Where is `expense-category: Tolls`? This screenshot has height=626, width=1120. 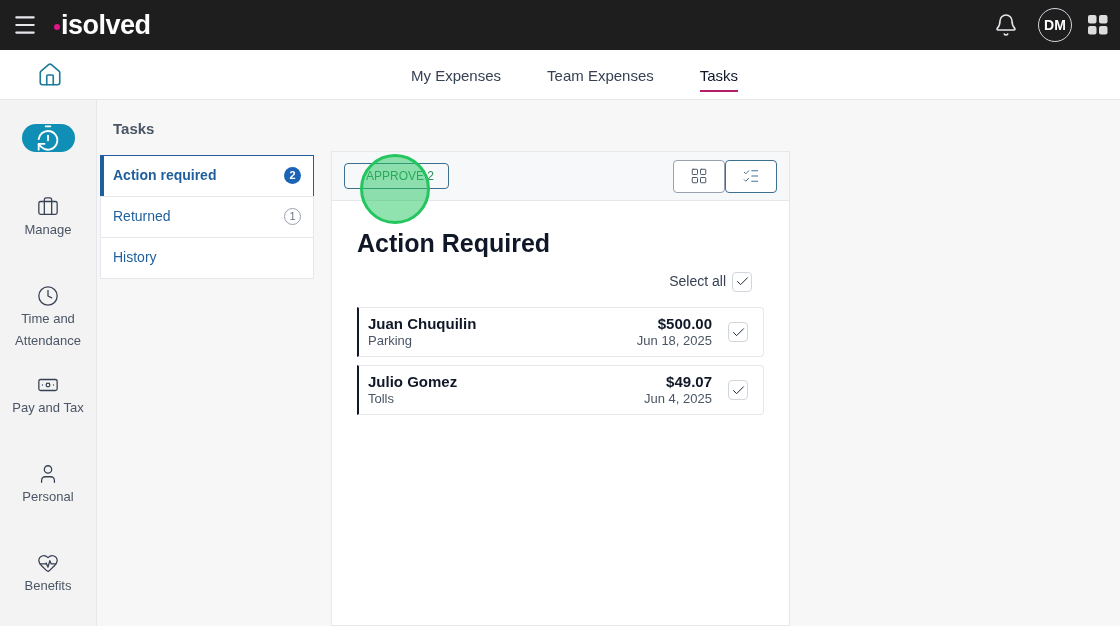
expense-category: Tolls is located at coordinates (381, 399).